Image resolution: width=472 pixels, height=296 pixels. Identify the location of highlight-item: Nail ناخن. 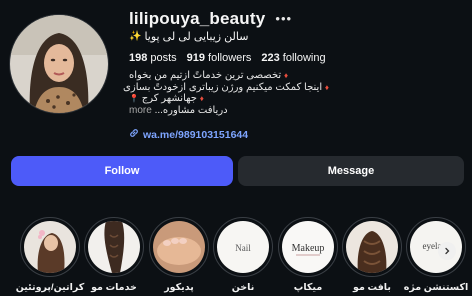
(243, 255).